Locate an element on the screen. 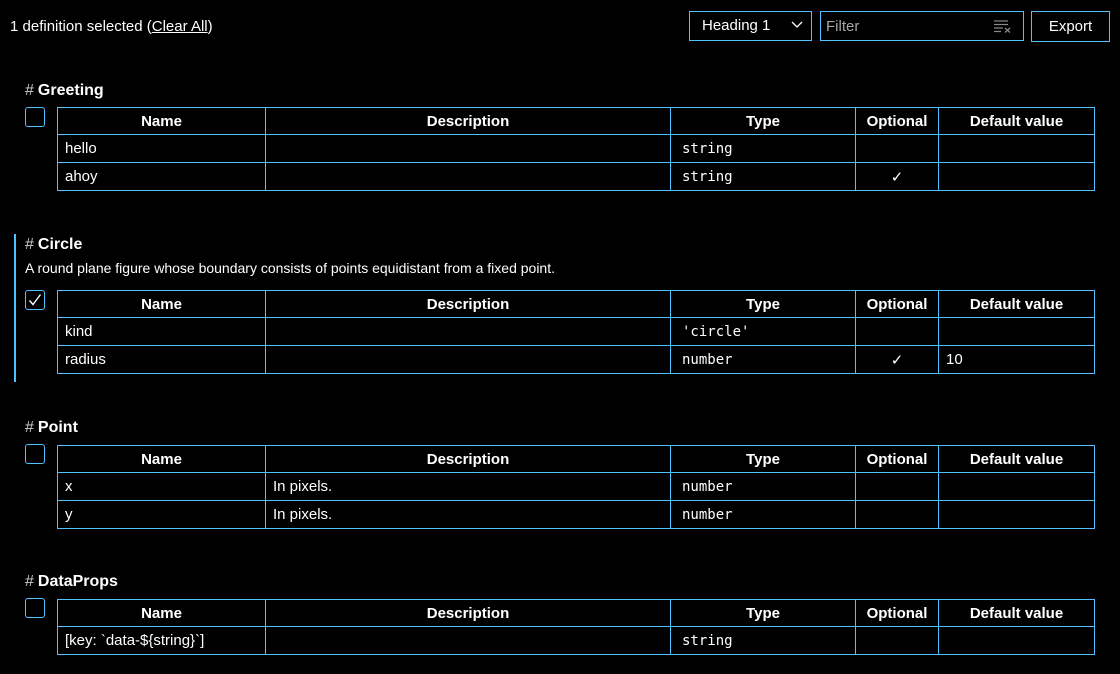 This screenshot has height=674, width=1120. table-row: y In pixels. number is located at coordinates (576, 514).